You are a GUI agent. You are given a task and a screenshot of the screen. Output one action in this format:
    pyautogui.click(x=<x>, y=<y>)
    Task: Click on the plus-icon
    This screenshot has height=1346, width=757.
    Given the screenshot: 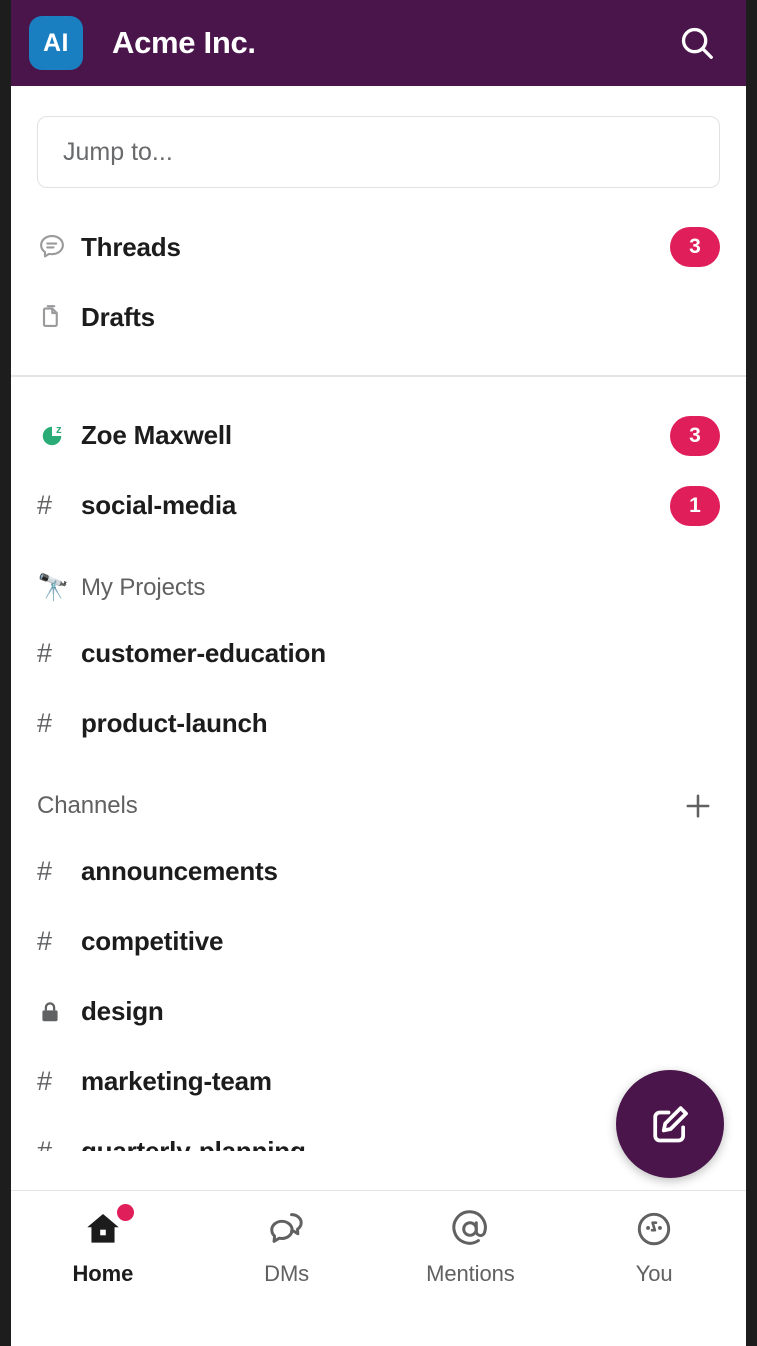 What is the action you would take?
    pyautogui.click(x=698, y=805)
    